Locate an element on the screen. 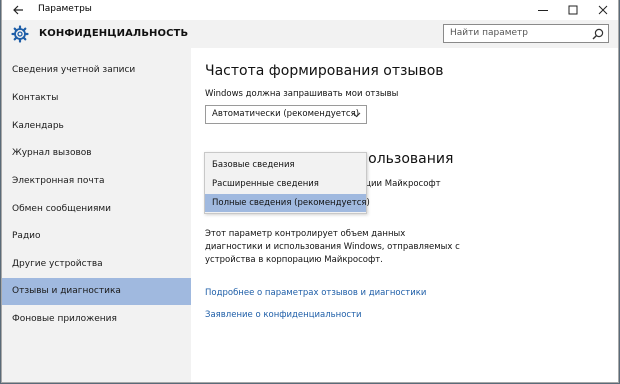 The image size is (620, 384). feedback-frequency-select: Автоматически (рекомендуется) is located at coordinates (286, 114).